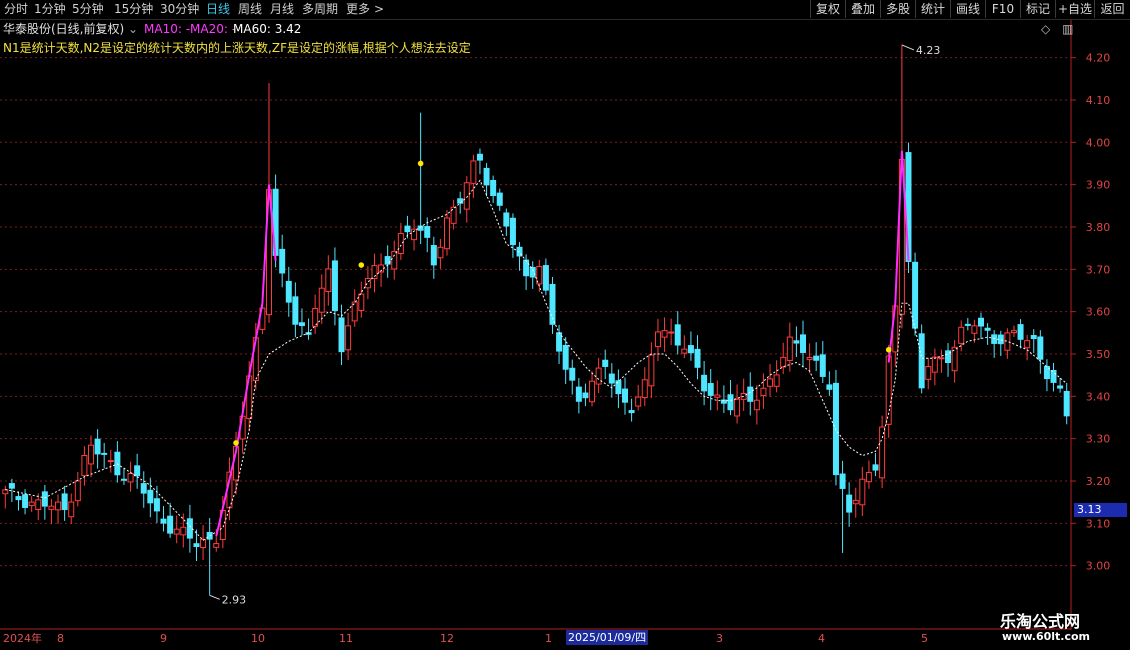 This screenshot has width=1130, height=650. What do you see at coordinates (179, 9) in the screenshot?
I see `period-tab-30min: 30分钟` at bounding box center [179, 9].